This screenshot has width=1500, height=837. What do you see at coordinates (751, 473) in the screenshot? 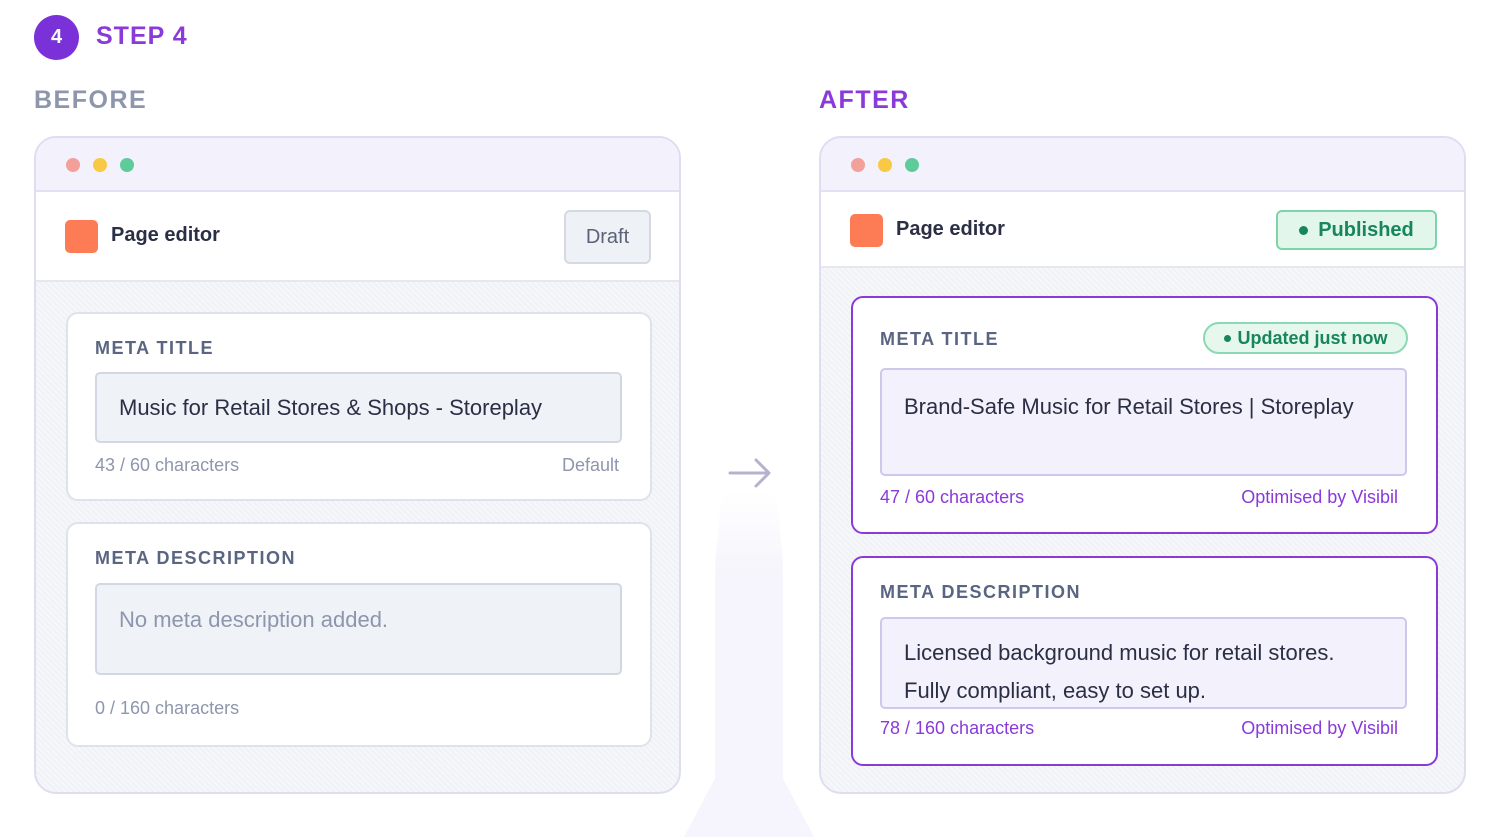
I see `arrow-right-icon` at bounding box center [751, 473].